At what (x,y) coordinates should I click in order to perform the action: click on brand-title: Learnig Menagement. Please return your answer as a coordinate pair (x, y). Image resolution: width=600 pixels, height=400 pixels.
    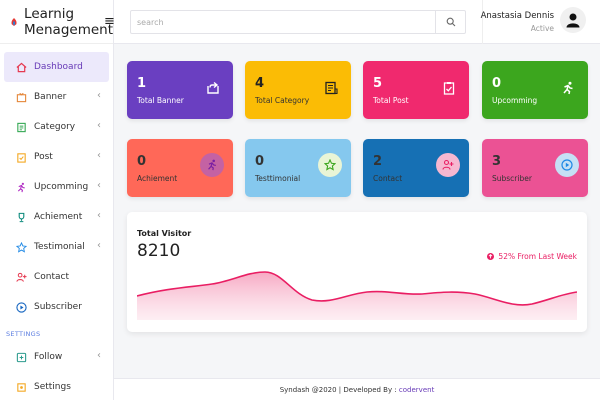
    Looking at the image, I should click on (68, 22).